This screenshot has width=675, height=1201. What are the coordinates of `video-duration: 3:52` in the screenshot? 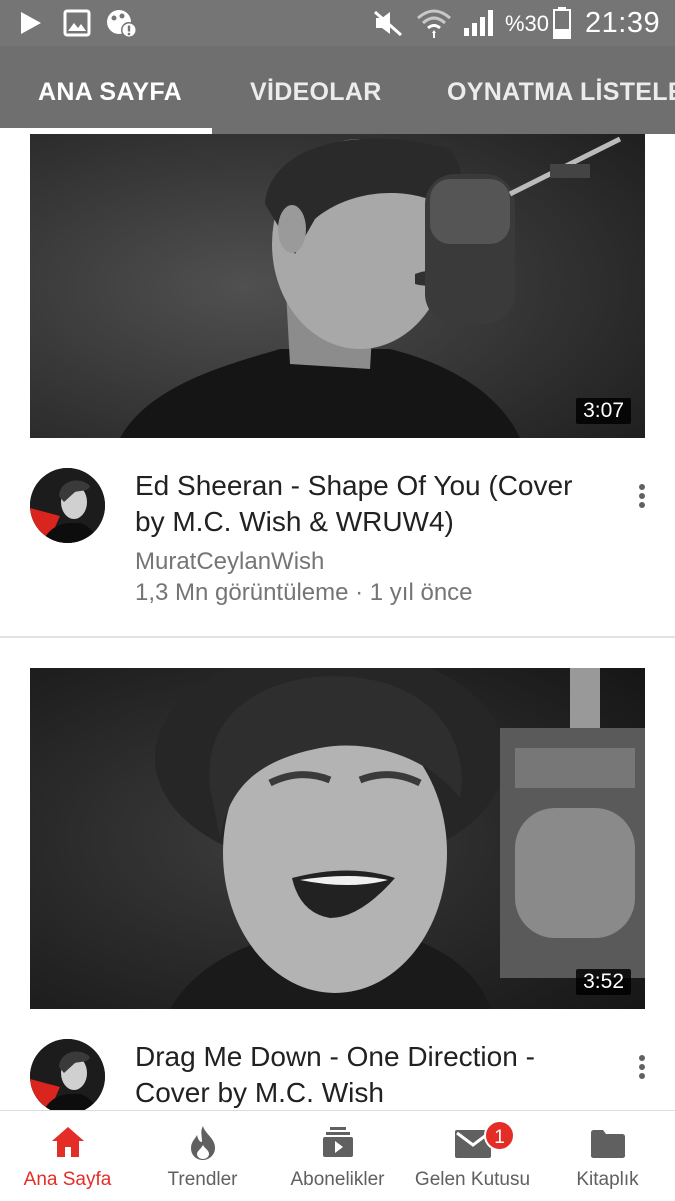 It's located at (603, 982).